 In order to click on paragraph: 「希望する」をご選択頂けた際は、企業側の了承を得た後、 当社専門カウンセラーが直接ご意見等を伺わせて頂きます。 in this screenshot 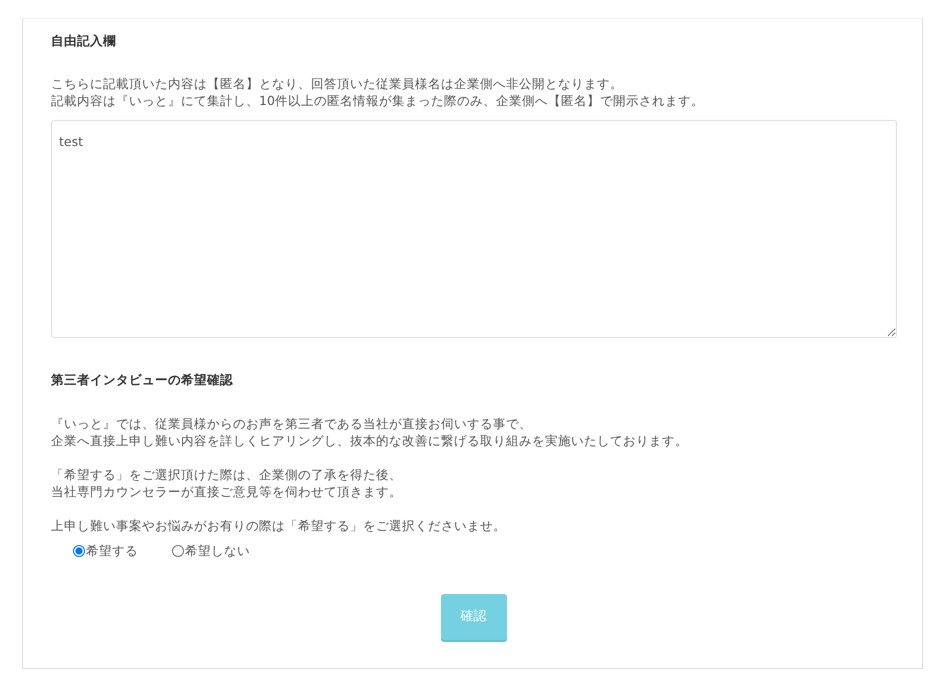, I will do `click(227, 483)`.